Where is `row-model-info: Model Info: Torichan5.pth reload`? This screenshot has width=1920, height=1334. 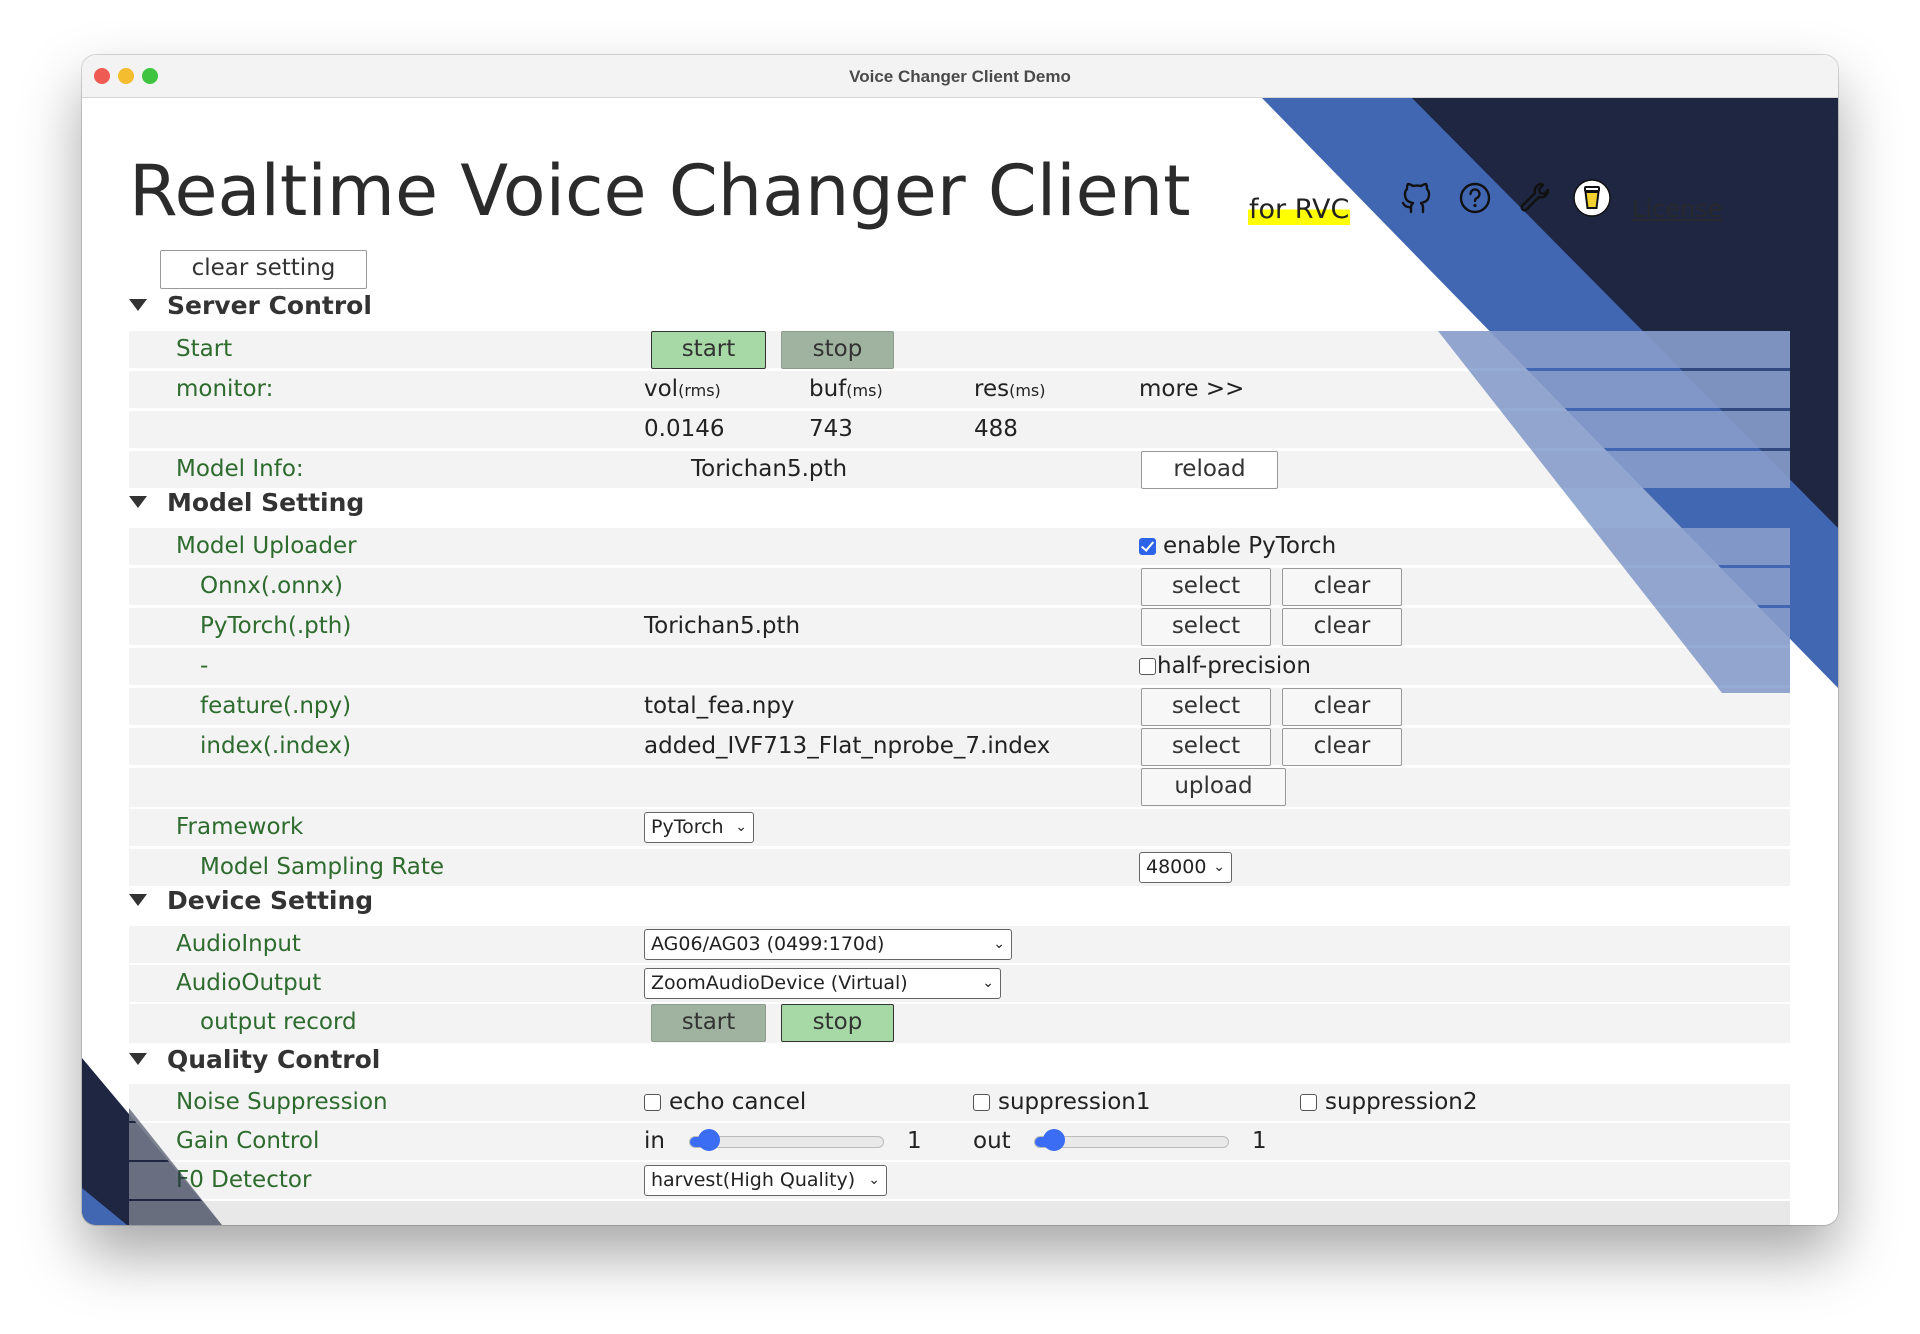 row-model-info: Model Info: Torichan5.pth reload is located at coordinates (959, 470).